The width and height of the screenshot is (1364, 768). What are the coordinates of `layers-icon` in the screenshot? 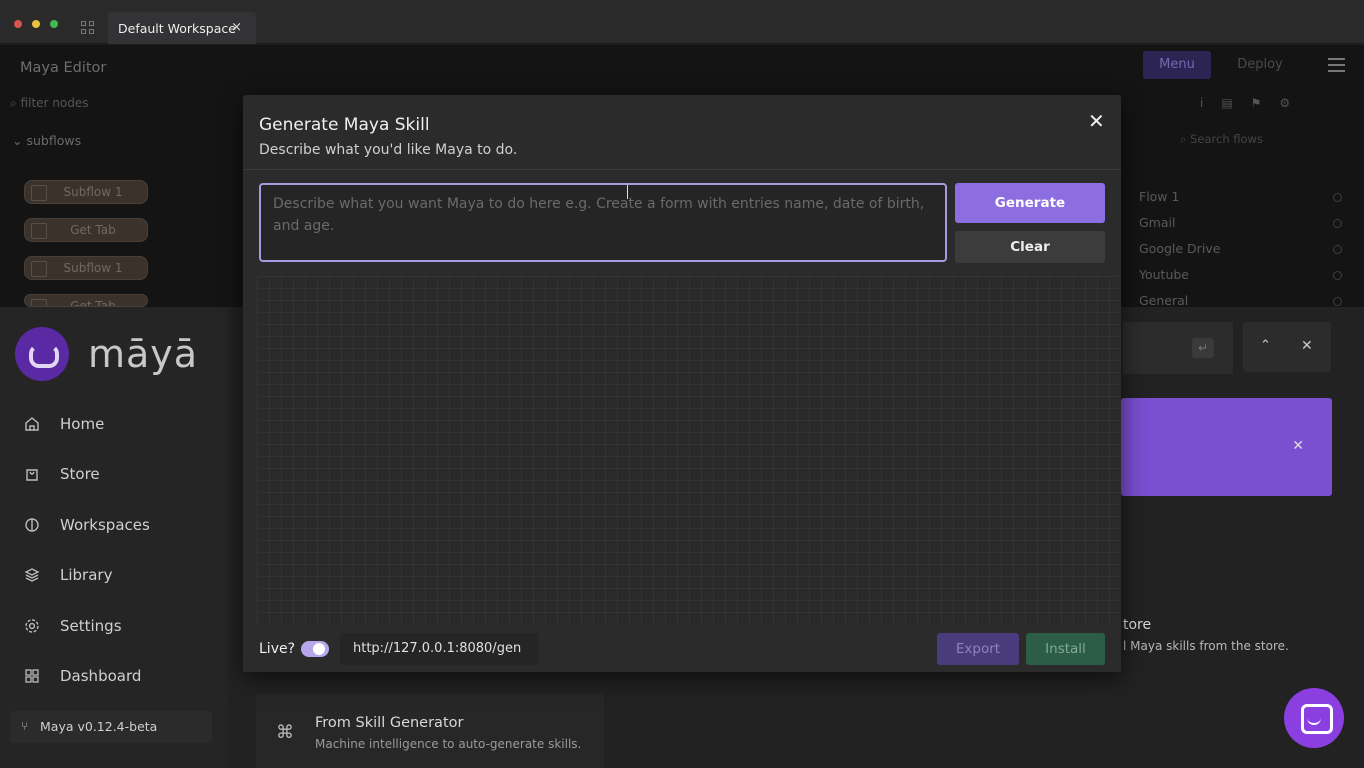 It's located at (32, 575).